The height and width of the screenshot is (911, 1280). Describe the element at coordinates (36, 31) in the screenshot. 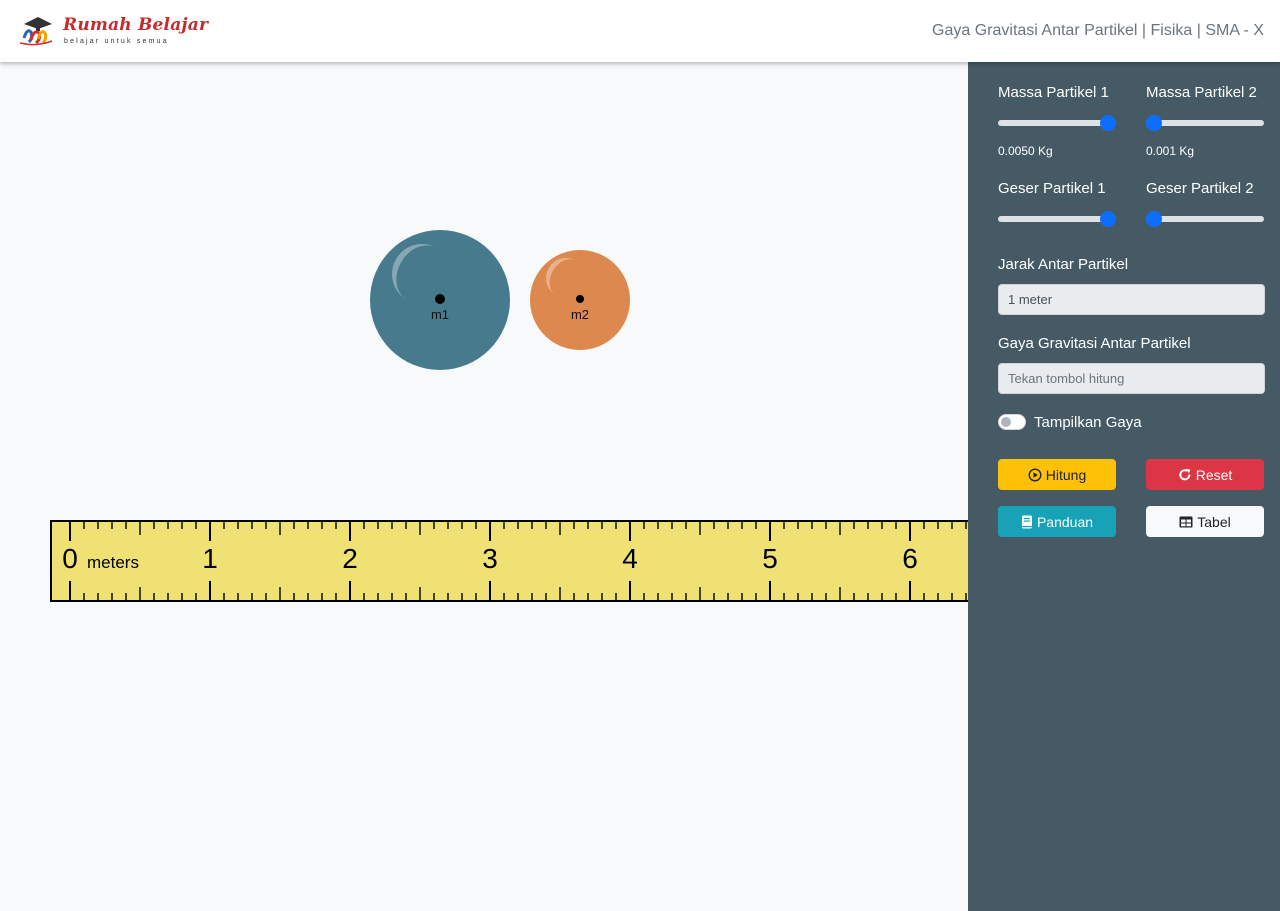

I see `logo-mark-icon` at that location.